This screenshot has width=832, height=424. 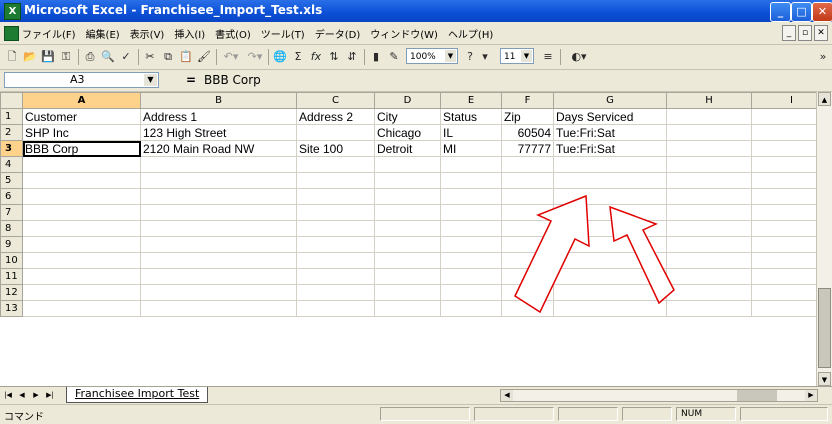 What do you see at coordinates (48, 56) in the screenshot?
I see `save-icon: 💾` at bounding box center [48, 56].